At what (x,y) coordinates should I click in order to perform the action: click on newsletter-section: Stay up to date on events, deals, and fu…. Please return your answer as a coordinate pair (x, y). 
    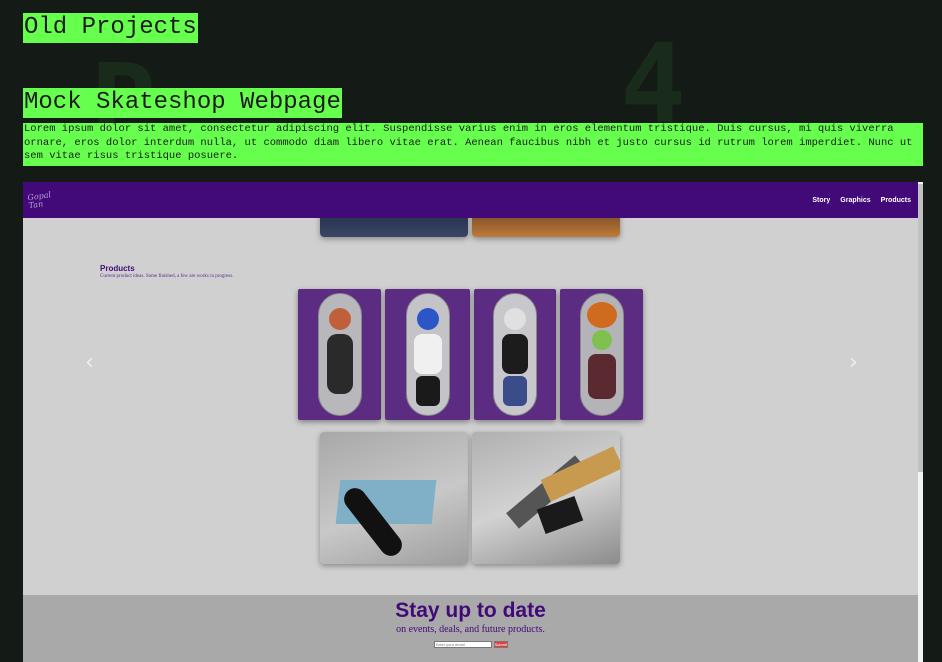
    Looking at the image, I should click on (470, 628).